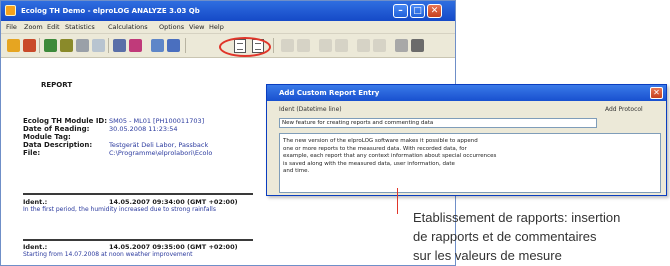  I want to click on file-label: File:, so click(32, 153).